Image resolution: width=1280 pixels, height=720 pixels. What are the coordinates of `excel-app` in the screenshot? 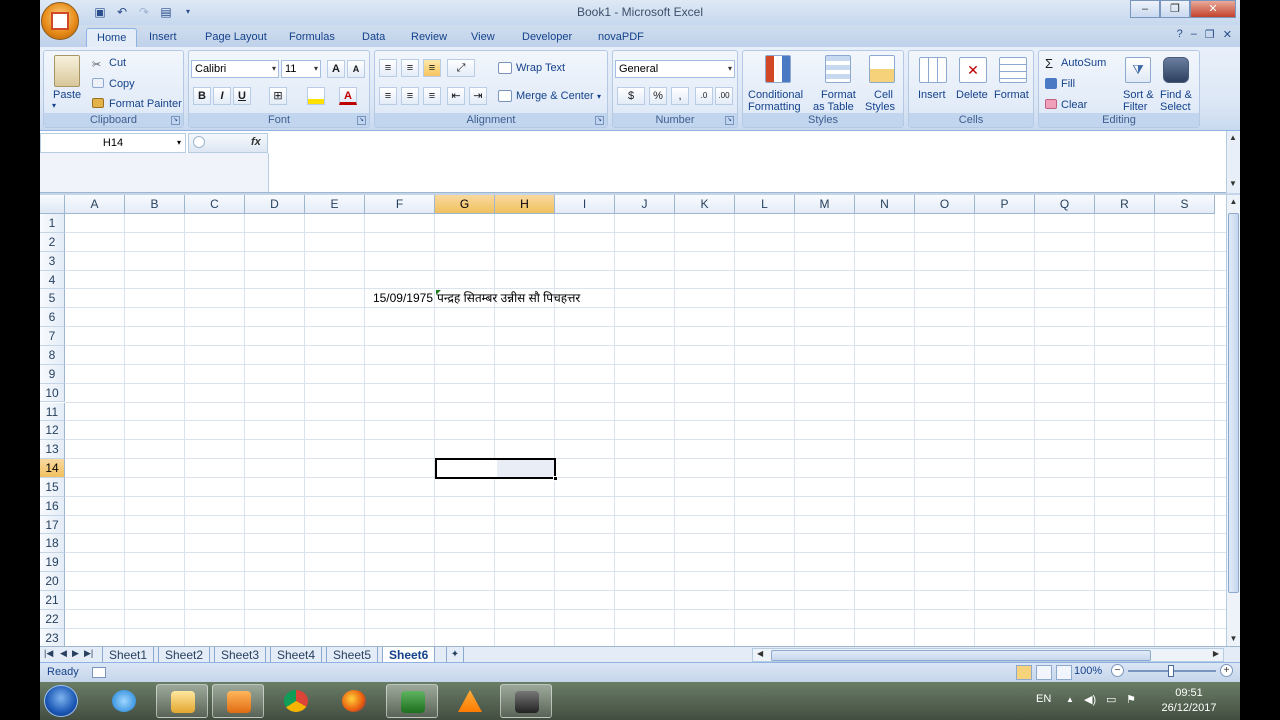 It's located at (412, 701).